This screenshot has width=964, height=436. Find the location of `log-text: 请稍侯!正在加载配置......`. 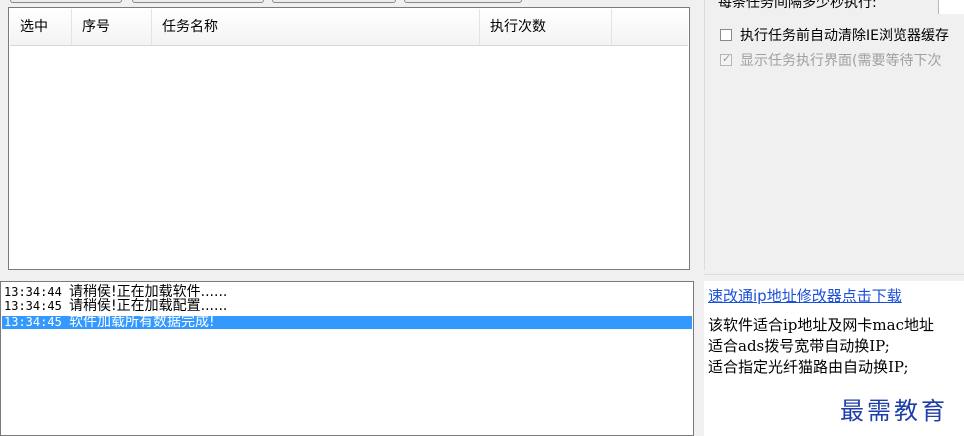

log-text: 请稍侯!正在加载配置...... is located at coordinates (148, 306).